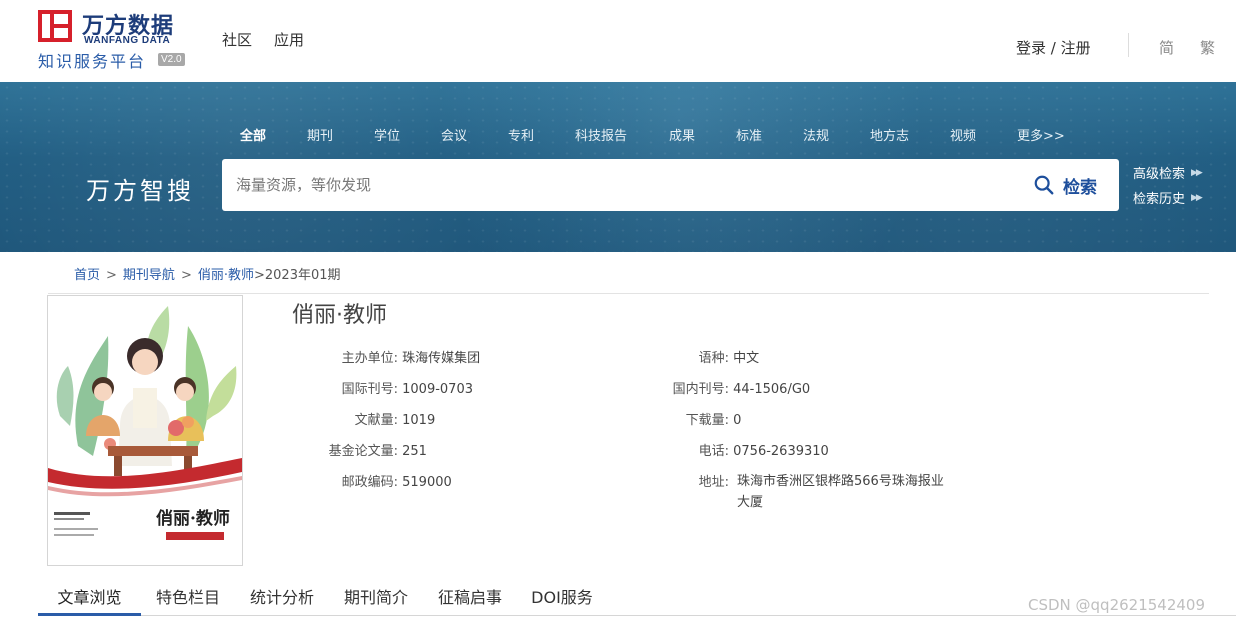 Image resolution: width=1236 pixels, height=622 pixels. I want to click on issn-value: 1009-0703, so click(437, 389).